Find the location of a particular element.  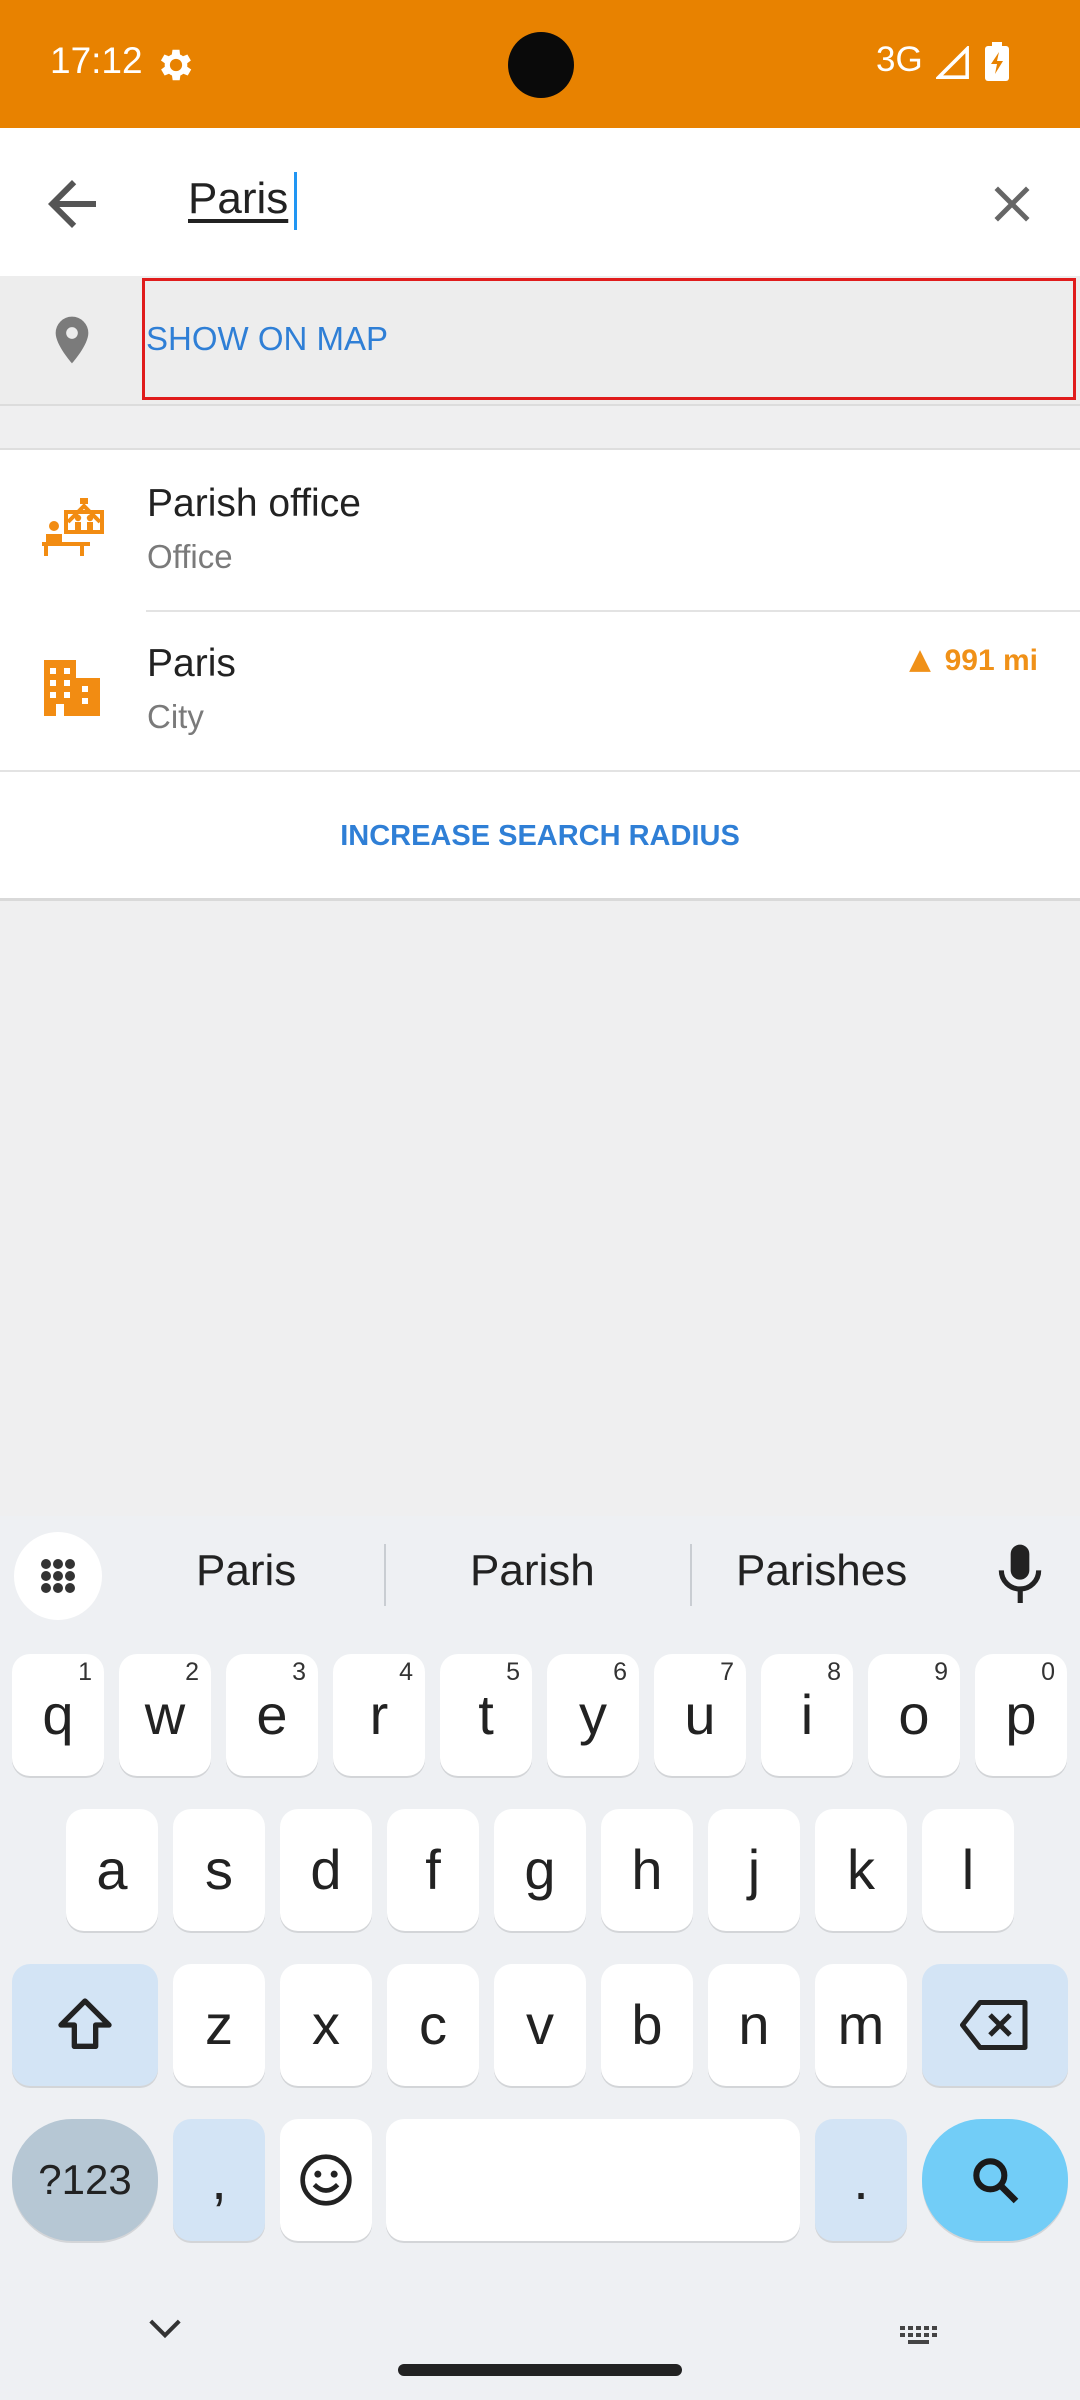

result-distance: 991 mi is located at coordinates (972, 661).